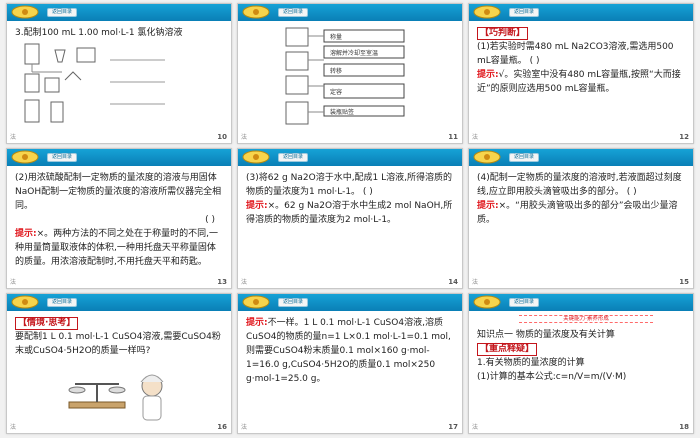 The width and height of the screenshot is (700, 438). I want to click on scientist-illustration, so click(116, 397).